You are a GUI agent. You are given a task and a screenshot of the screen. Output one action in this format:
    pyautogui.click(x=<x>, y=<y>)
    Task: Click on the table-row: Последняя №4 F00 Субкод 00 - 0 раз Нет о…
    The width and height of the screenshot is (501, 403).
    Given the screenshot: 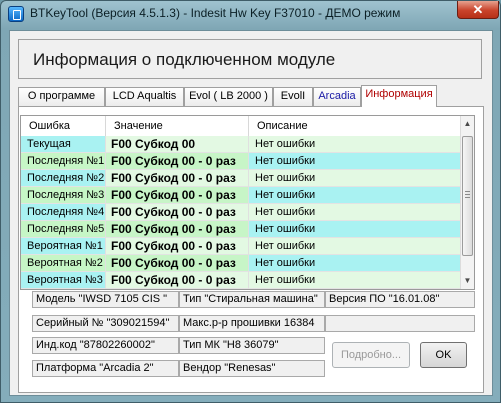 What is the action you would take?
    pyautogui.click(x=241, y=212)
    